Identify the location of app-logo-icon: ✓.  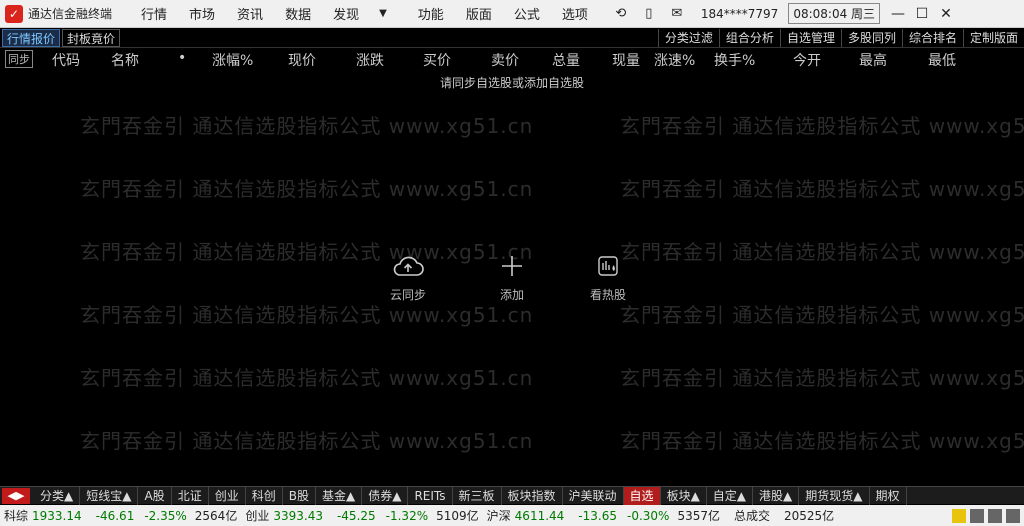
(14, 13).